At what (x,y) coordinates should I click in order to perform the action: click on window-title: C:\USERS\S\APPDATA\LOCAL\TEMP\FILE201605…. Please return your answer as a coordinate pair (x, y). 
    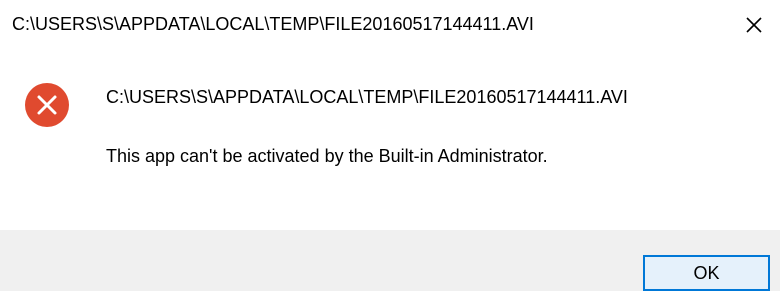
    Looking at the image, I should click on (273, 24).